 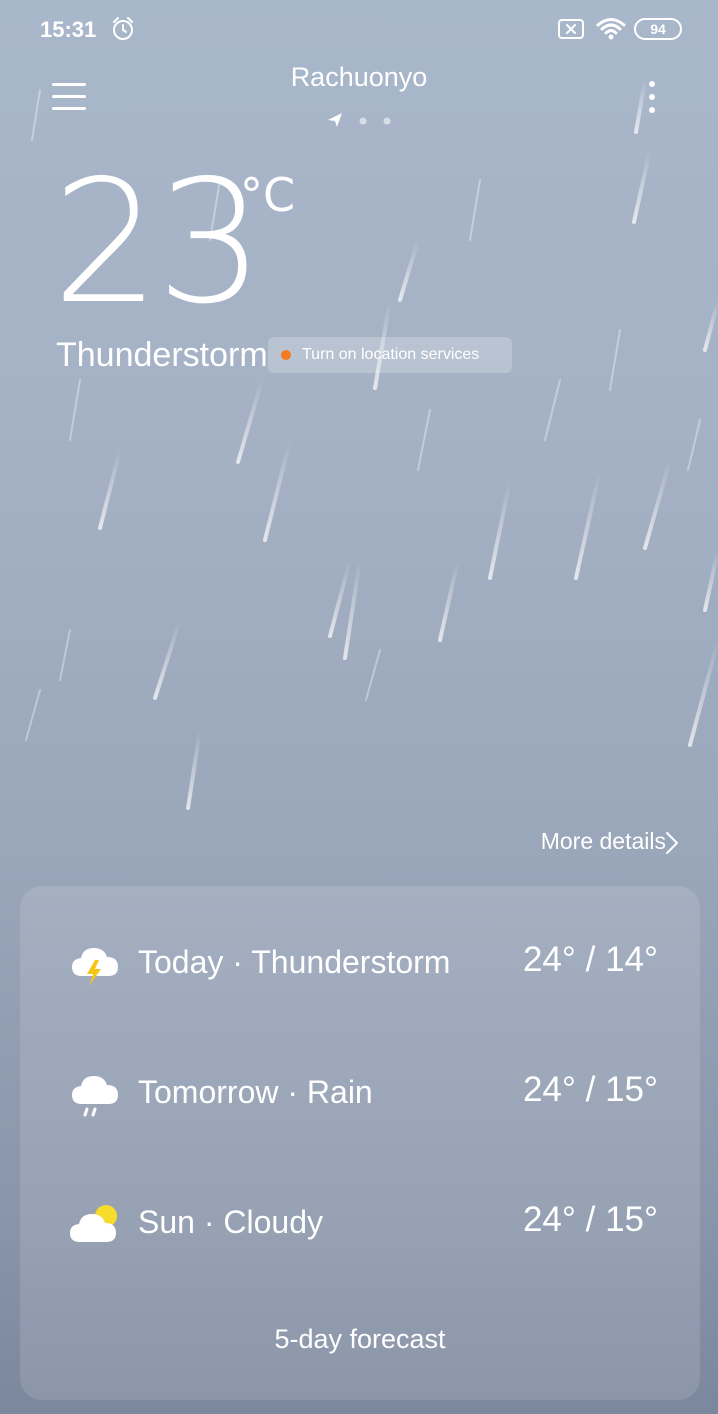 I want to click on forecast-row: Sun · Cloudy 24° / 15°, so click(x=360, y=1224).